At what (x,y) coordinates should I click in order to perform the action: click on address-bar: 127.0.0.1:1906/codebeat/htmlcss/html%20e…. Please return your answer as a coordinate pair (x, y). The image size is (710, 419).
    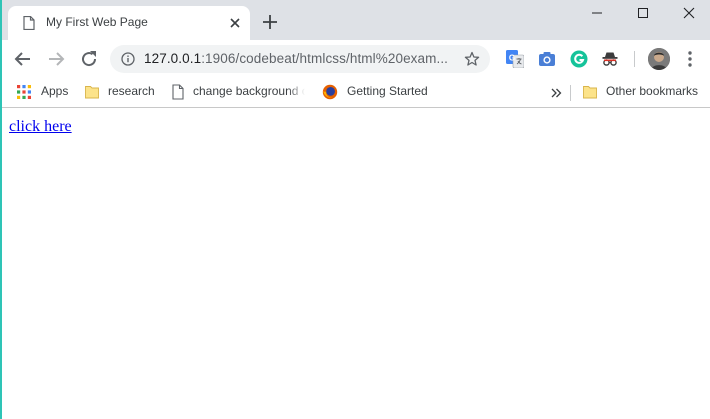
    Looking at the image, I should click on (300, 59).